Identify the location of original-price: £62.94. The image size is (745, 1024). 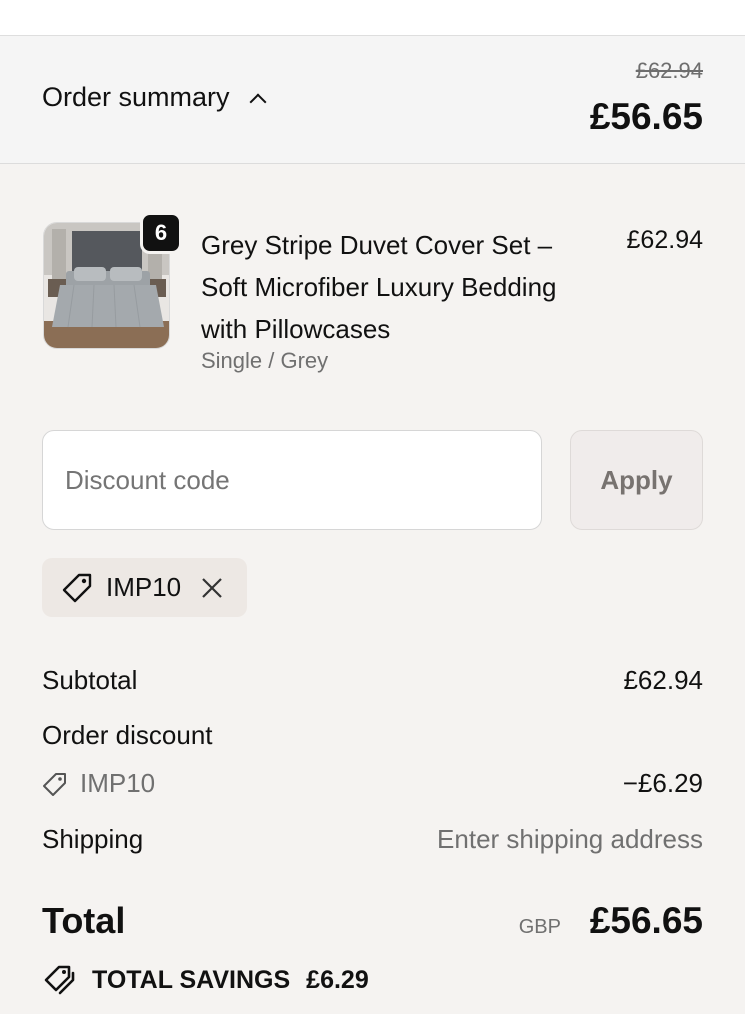
(669, 70).